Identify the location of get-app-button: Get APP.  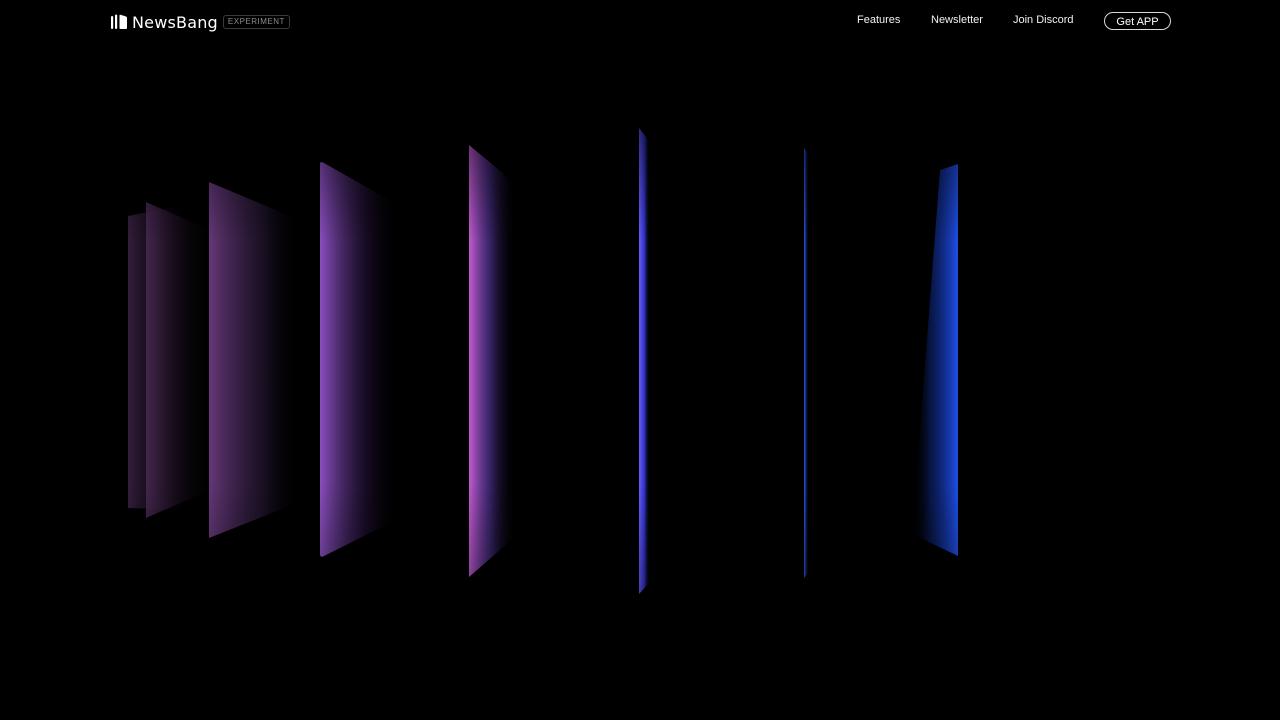
(1137, 21).